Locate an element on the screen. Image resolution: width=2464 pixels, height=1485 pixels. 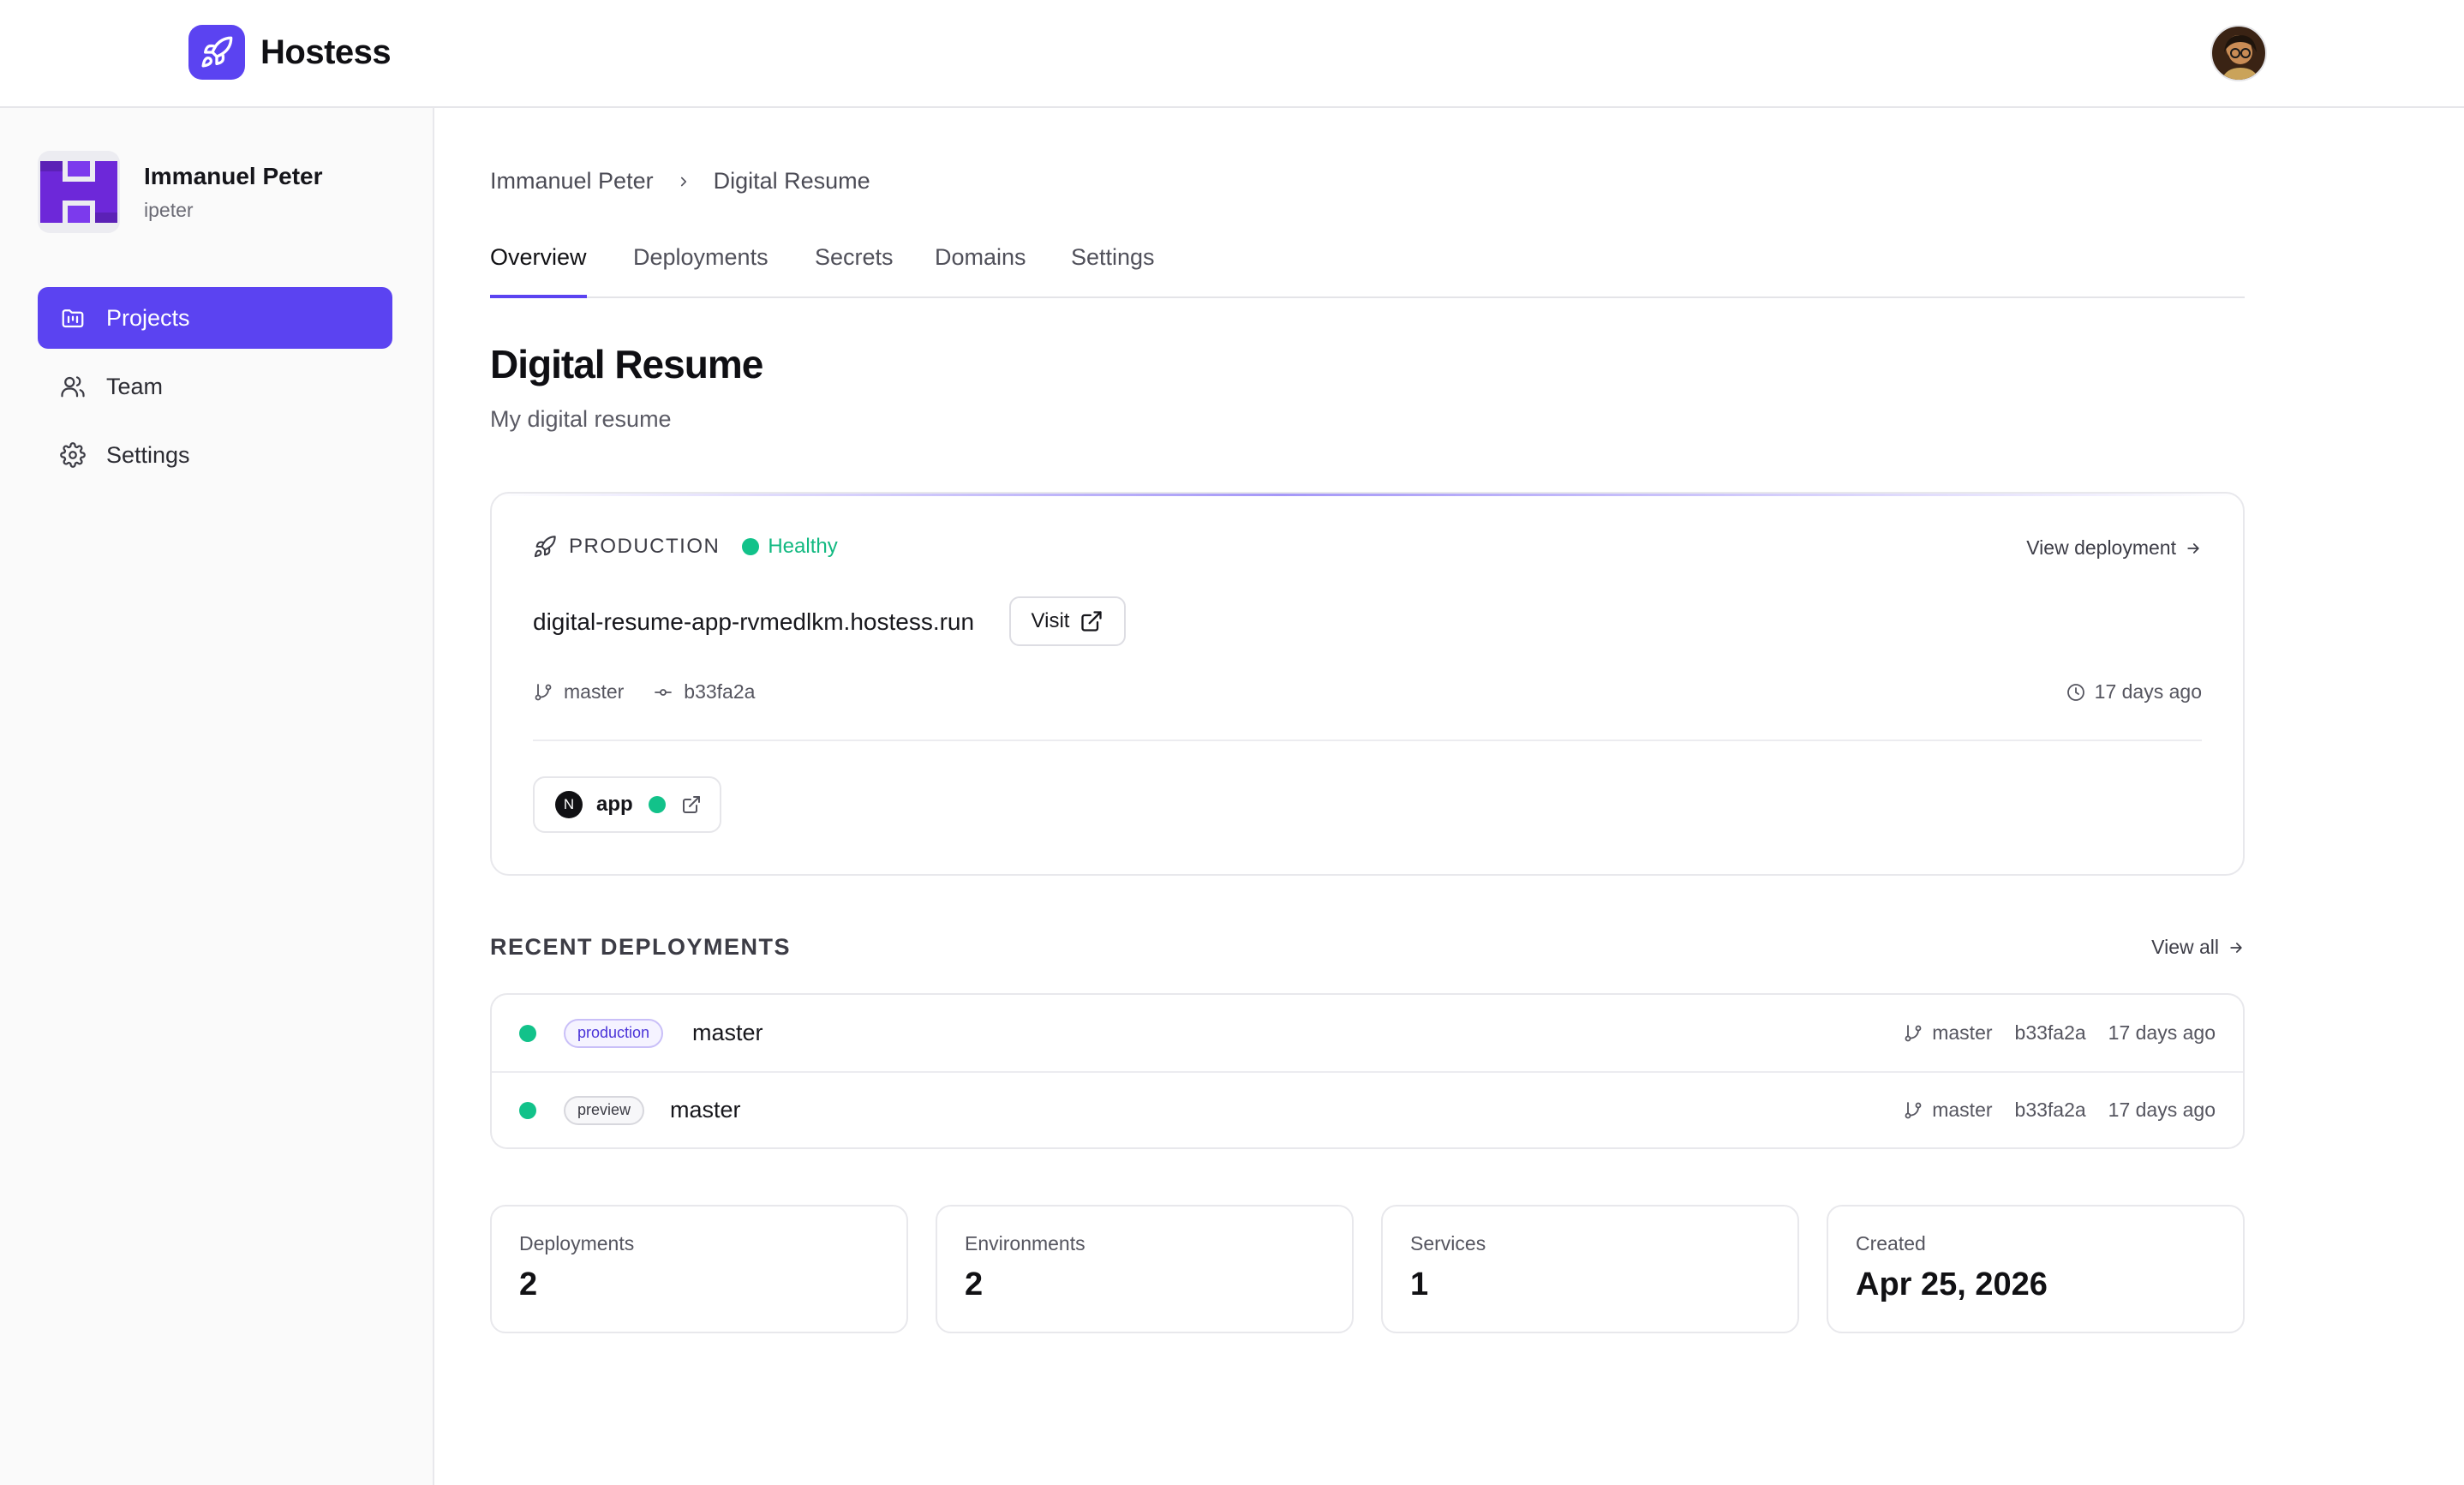
sidebar-item-label: Settings is located at coordinates (148, 454).